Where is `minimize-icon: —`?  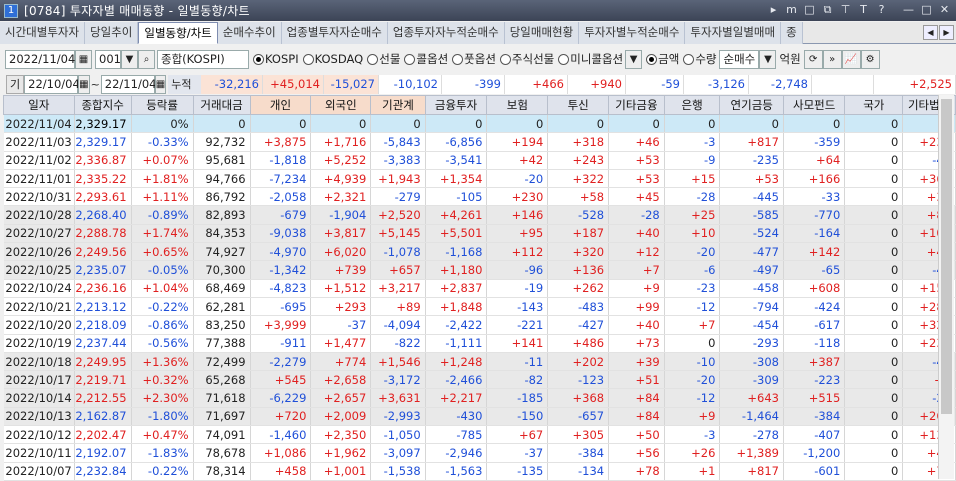
minimize-icon: — is located at coordinates (908, 10).